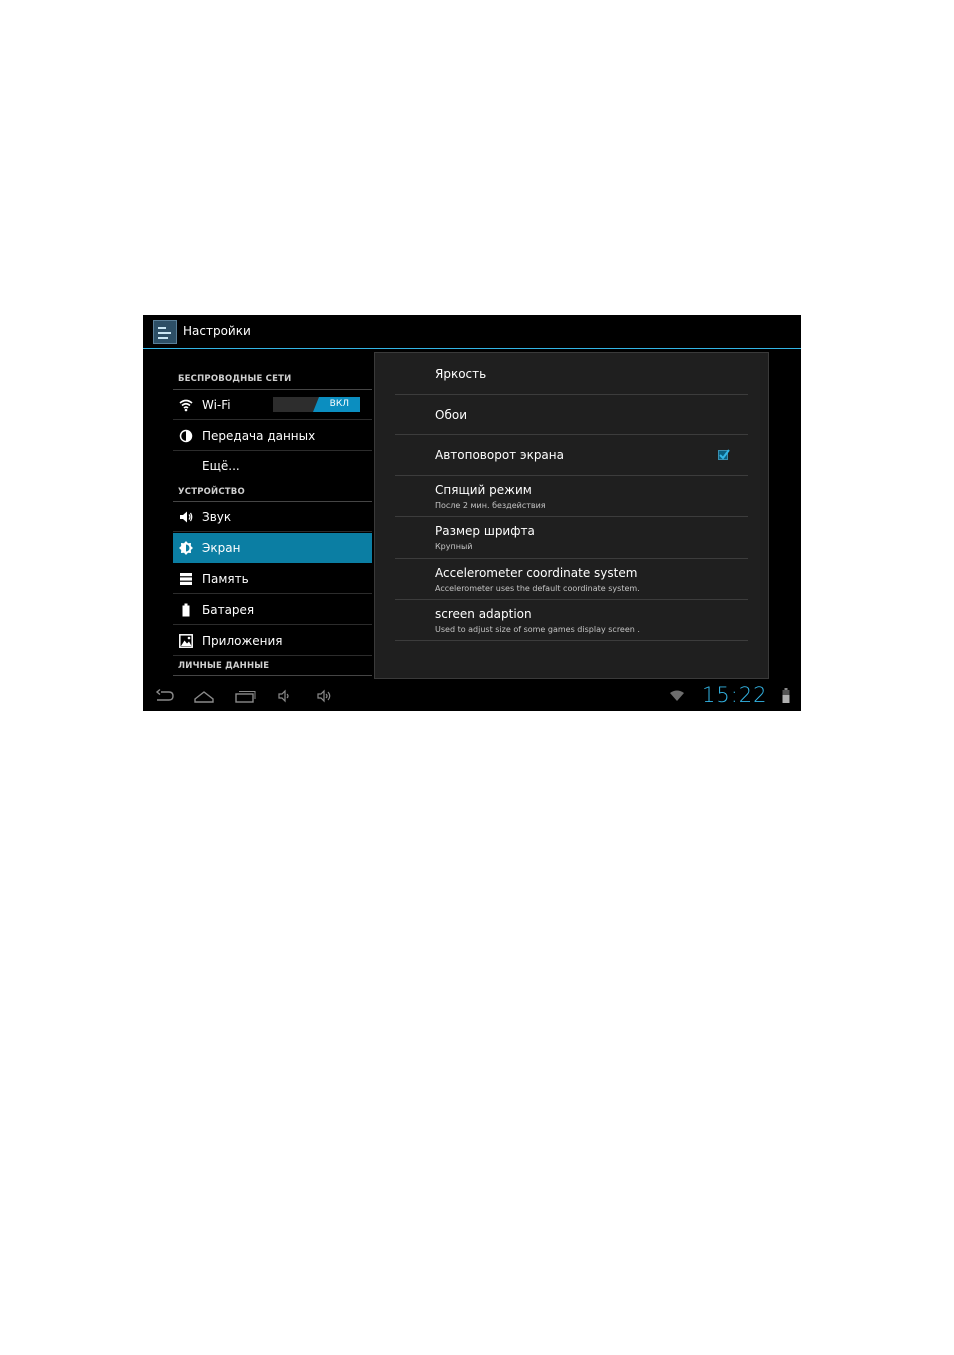 The height and width of the screenshot is (1355, 954). What do you see at coordinates (285, 696) in the screenshot?
I see `volume-down-icon` at bounding box center [285, 696].